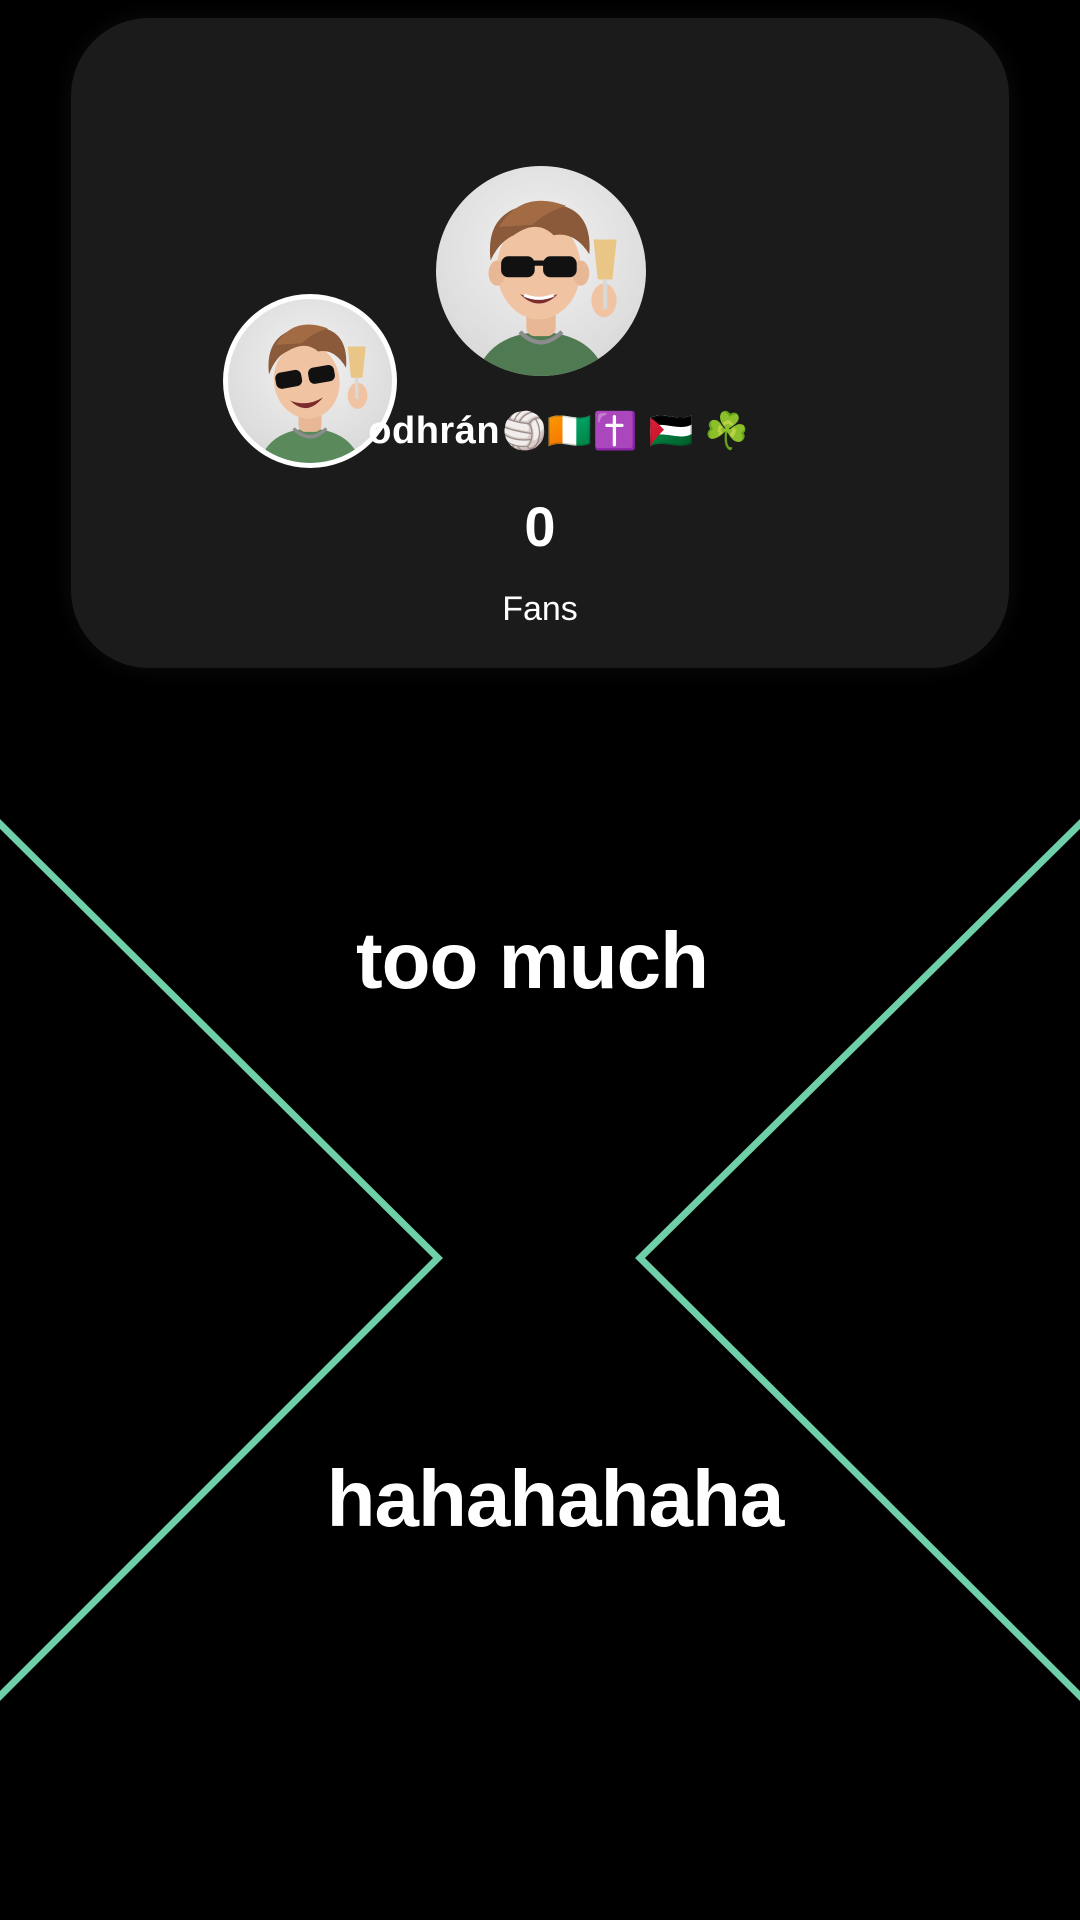  I want to click on profile-display-name: odhrán🏐🇨🇮✝️ 🇵🇸 ☘️, so click(540, 431).